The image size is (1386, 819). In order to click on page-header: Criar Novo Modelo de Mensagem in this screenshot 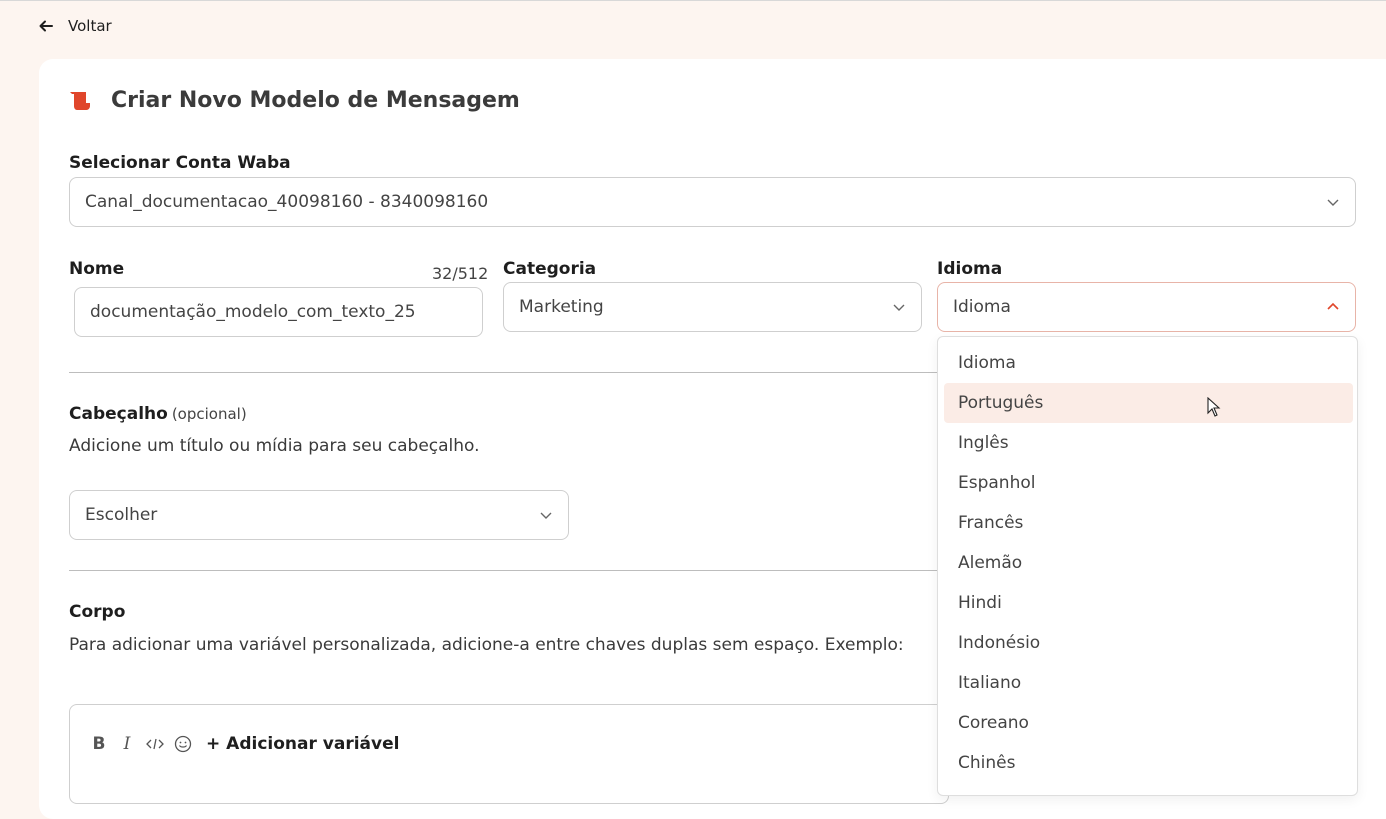, I will do `click(294, 100)`.